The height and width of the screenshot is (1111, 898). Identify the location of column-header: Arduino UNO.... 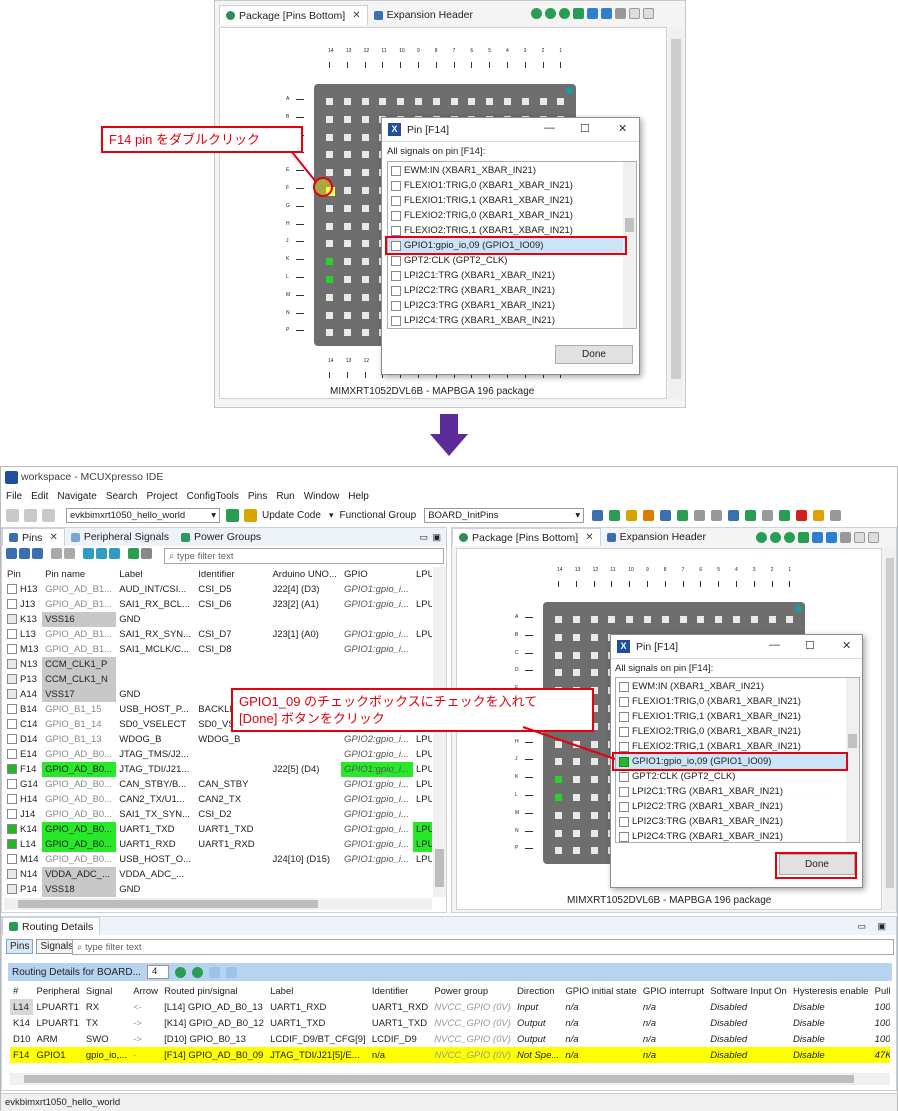
(305, 574).